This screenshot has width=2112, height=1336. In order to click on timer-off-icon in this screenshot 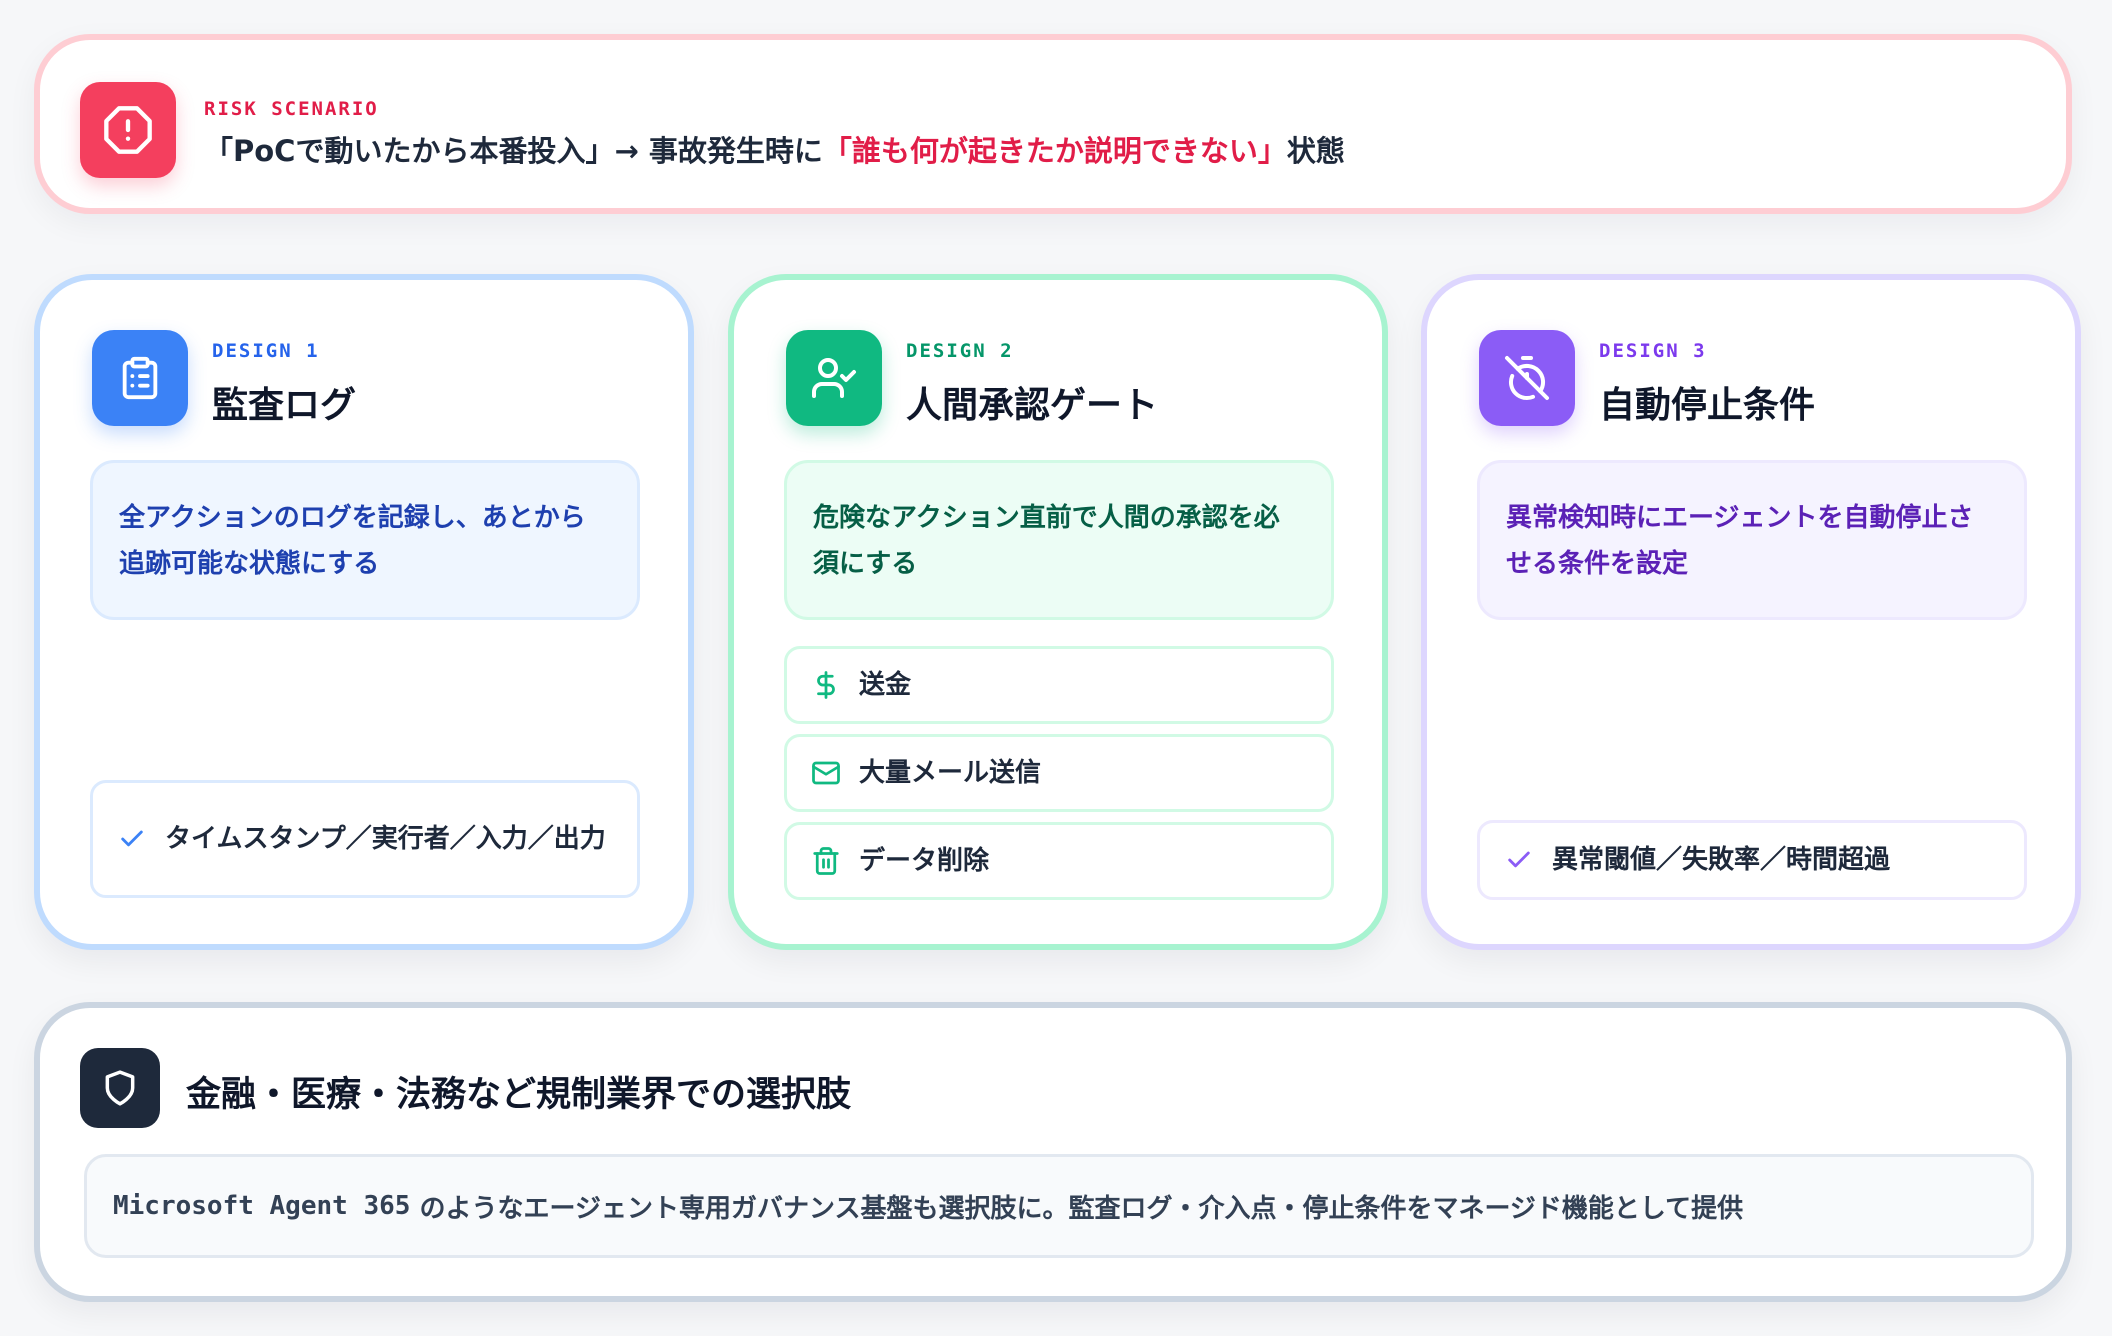, I will do `click(1527, 378)`.